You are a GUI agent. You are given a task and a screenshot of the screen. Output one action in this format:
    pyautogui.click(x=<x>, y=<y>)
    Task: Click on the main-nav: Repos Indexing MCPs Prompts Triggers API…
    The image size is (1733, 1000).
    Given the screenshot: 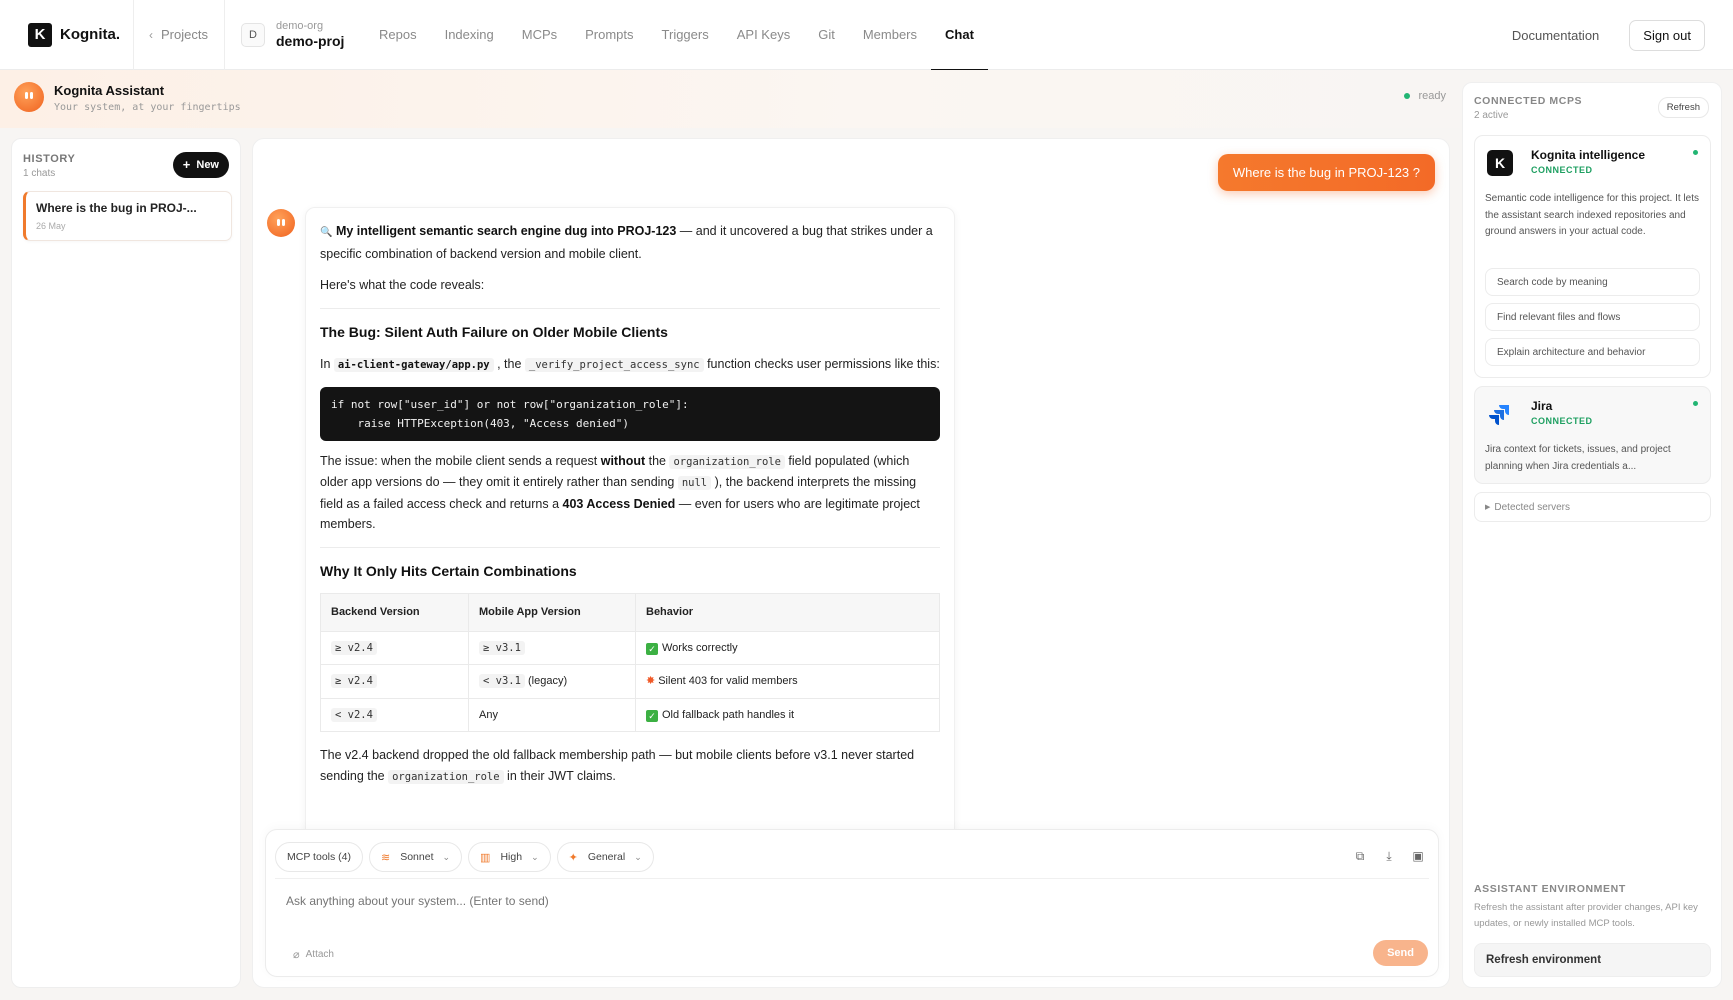 What is the action you would take?
    pyautogui.click(x=676, y=35)
    